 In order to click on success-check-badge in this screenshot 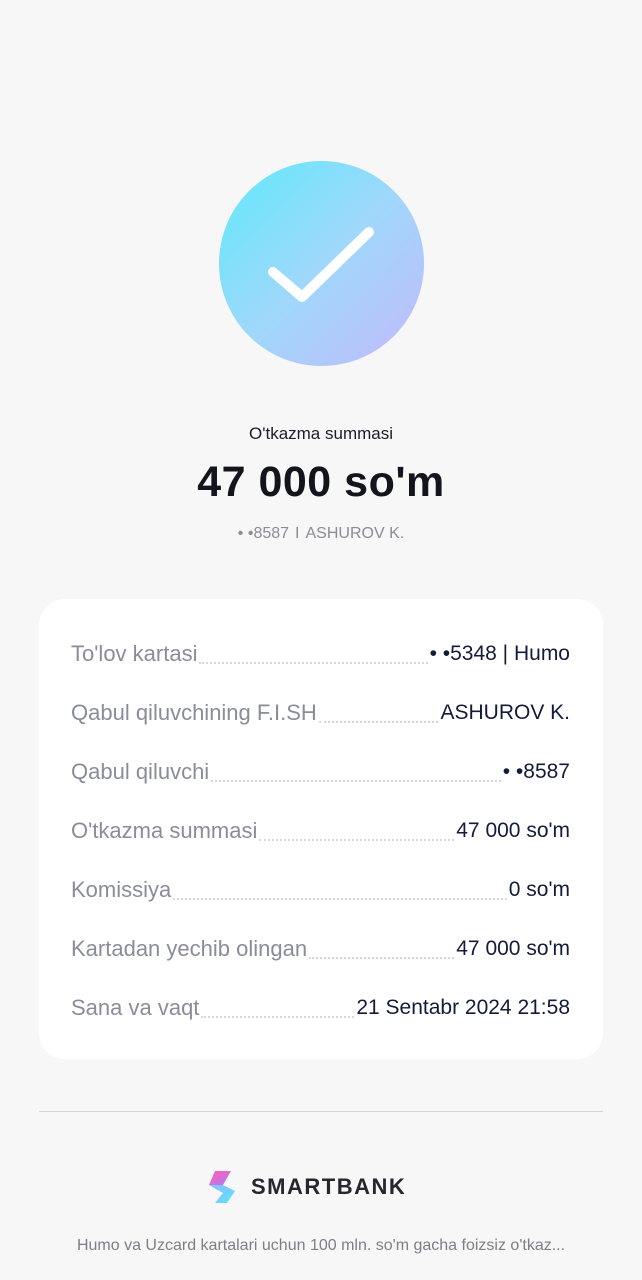, I will do `click(321, 263)`.